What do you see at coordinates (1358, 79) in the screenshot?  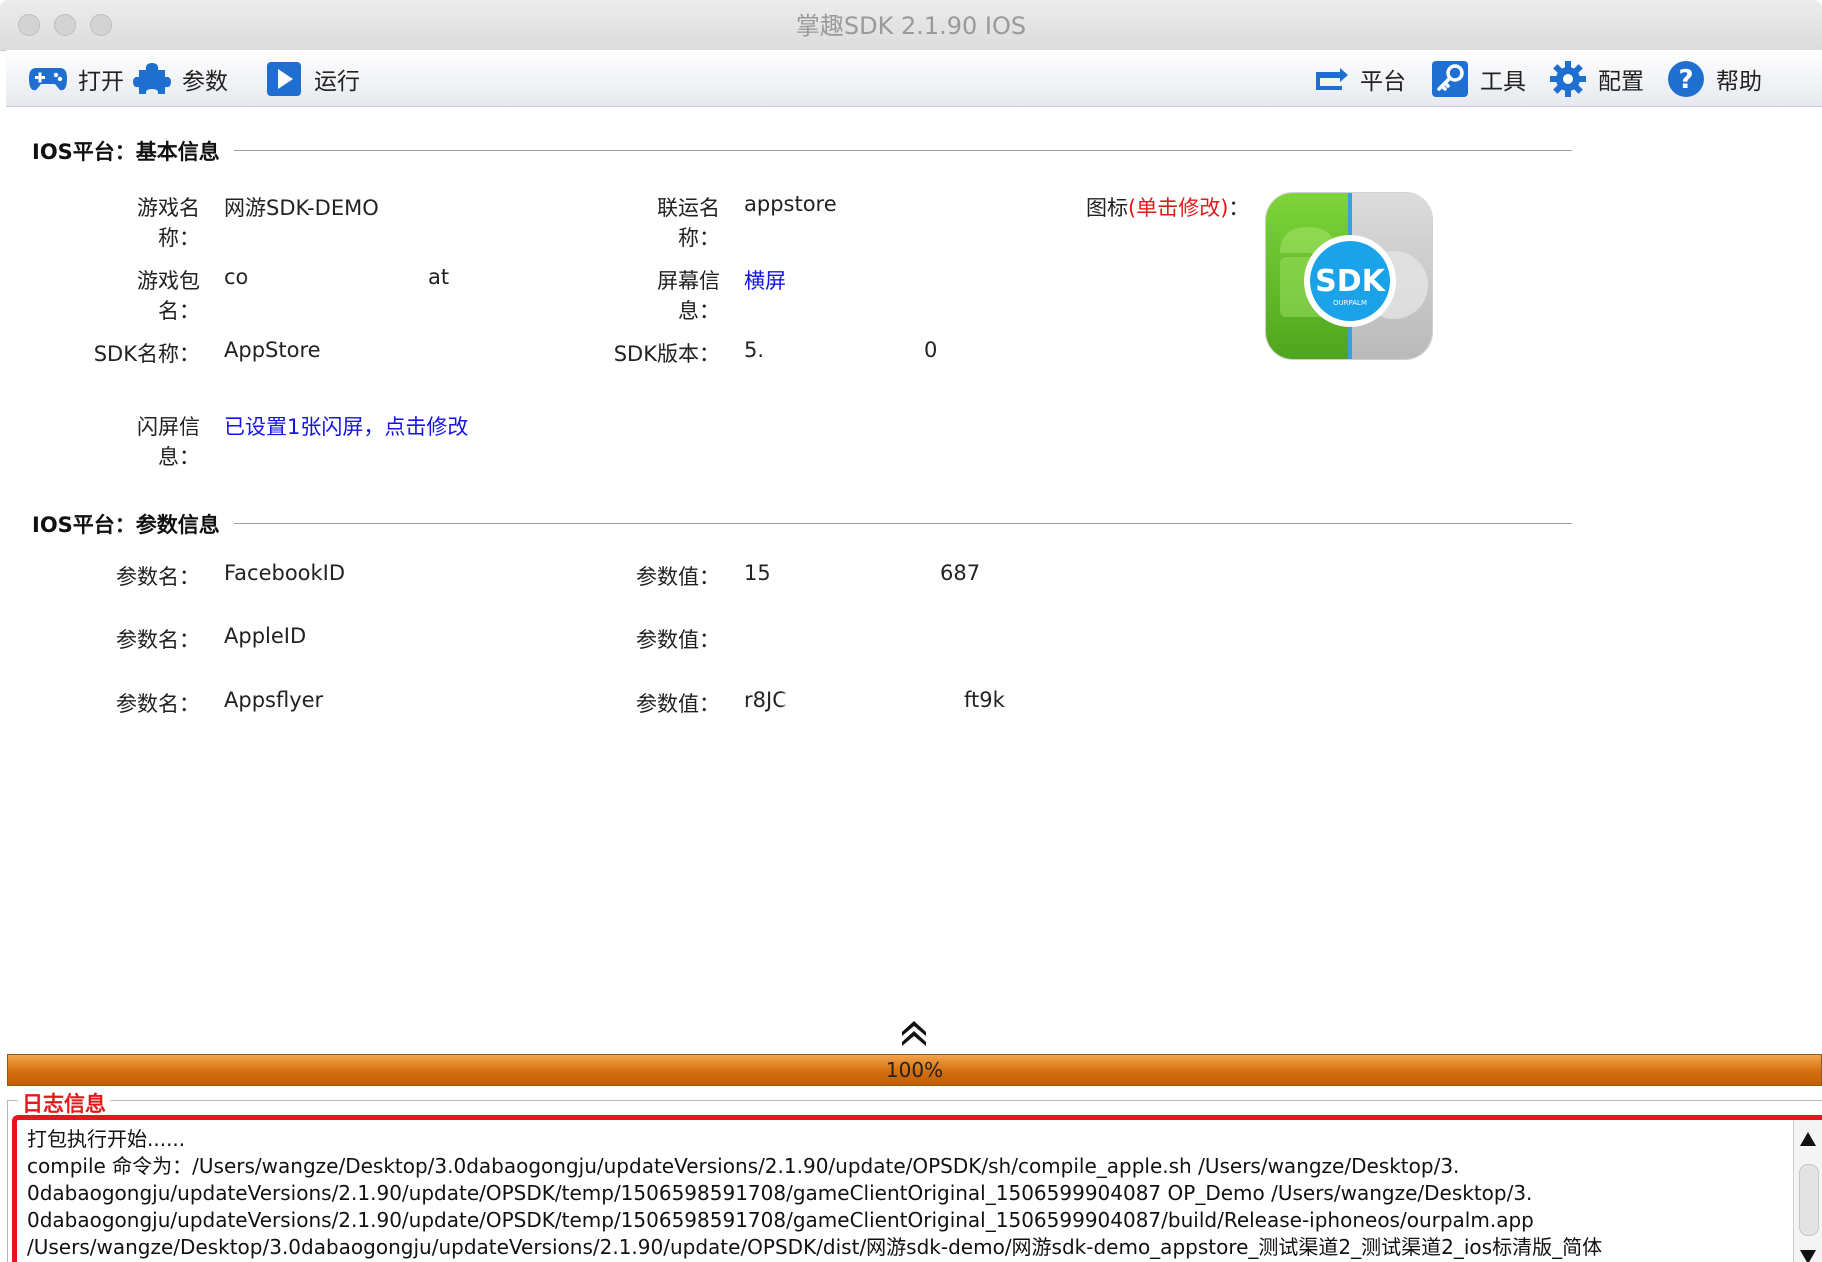 I see `platform-button: 平台` at bounding box center [1358, 79].